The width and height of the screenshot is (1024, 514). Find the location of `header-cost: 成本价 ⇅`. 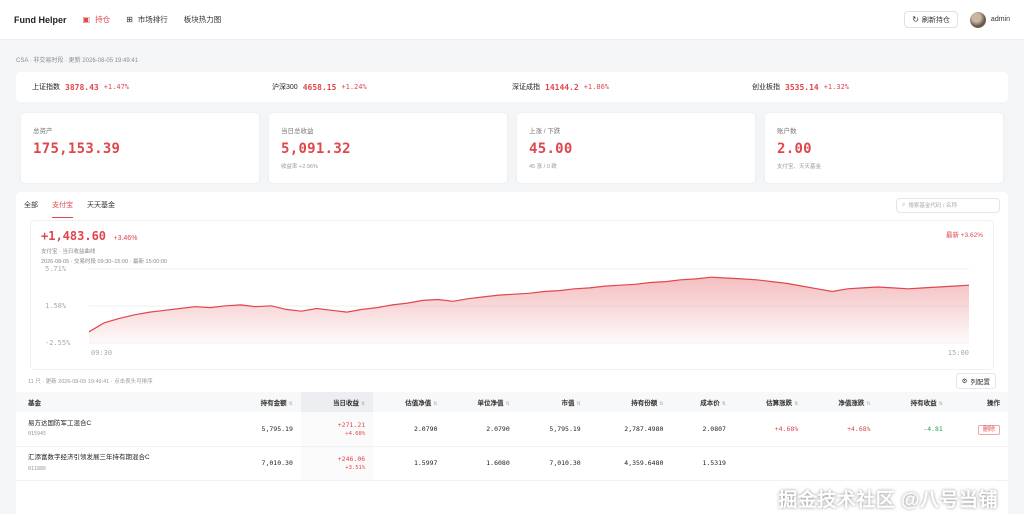

header-cost: 成本价 ⇅ is located at coordinates (702, 402).